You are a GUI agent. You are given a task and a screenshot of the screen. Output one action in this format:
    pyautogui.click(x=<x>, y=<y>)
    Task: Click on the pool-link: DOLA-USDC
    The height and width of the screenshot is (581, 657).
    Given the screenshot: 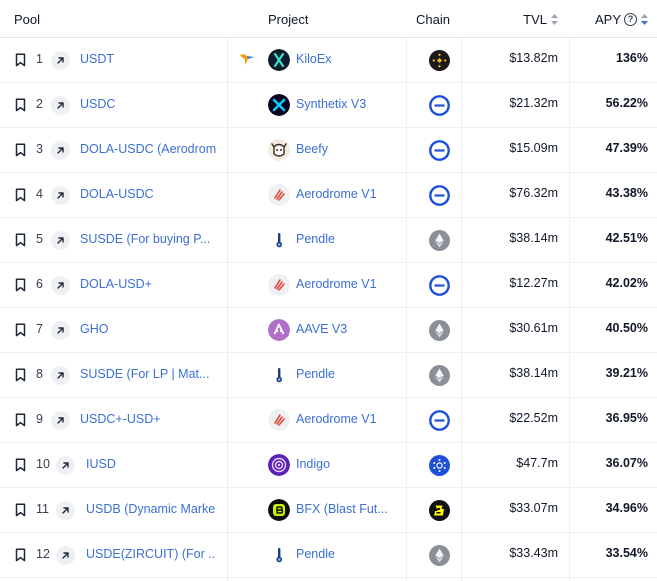 What is the action you would take?
    pyautogui.click(x=117, y=194)
    